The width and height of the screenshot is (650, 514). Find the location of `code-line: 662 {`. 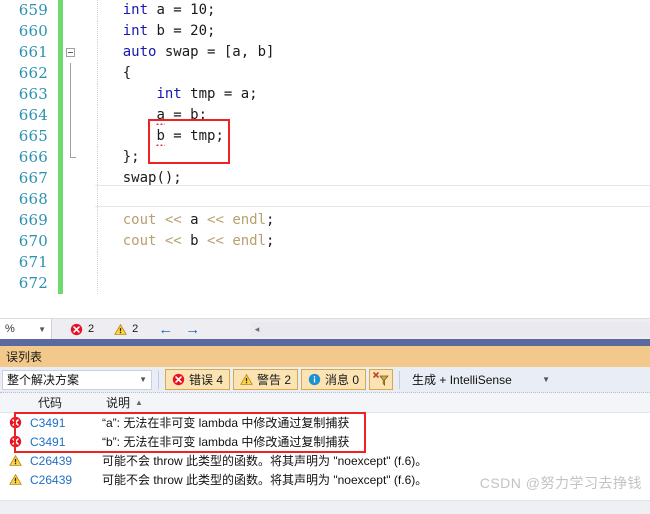

code-line: 662 { is located at coordinates (325, 73).